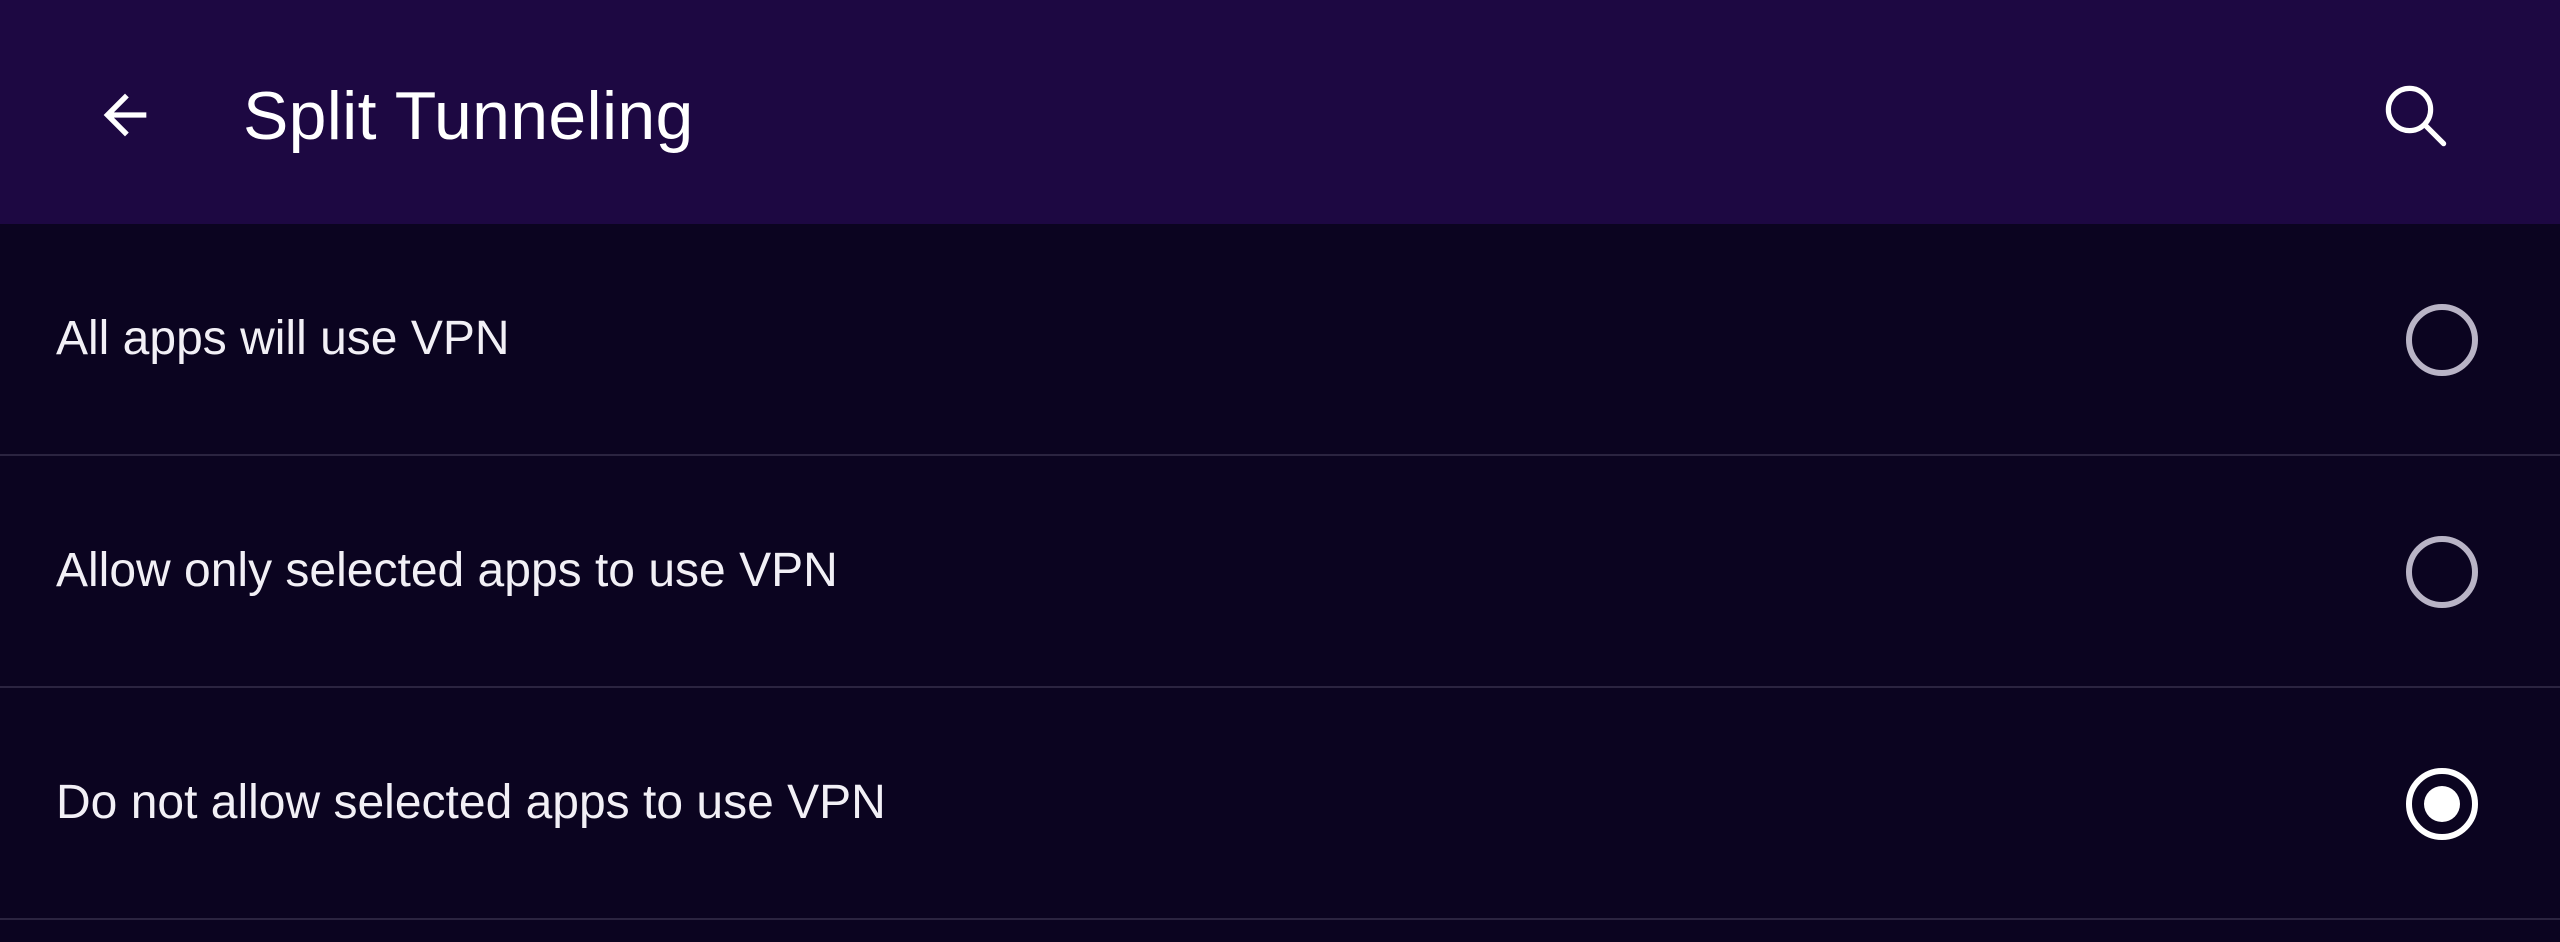  What do you see at coordinates (283, 338) in the screenshot?
I see `option-label: All apps will use VPN` at bounding box center [283, 338].